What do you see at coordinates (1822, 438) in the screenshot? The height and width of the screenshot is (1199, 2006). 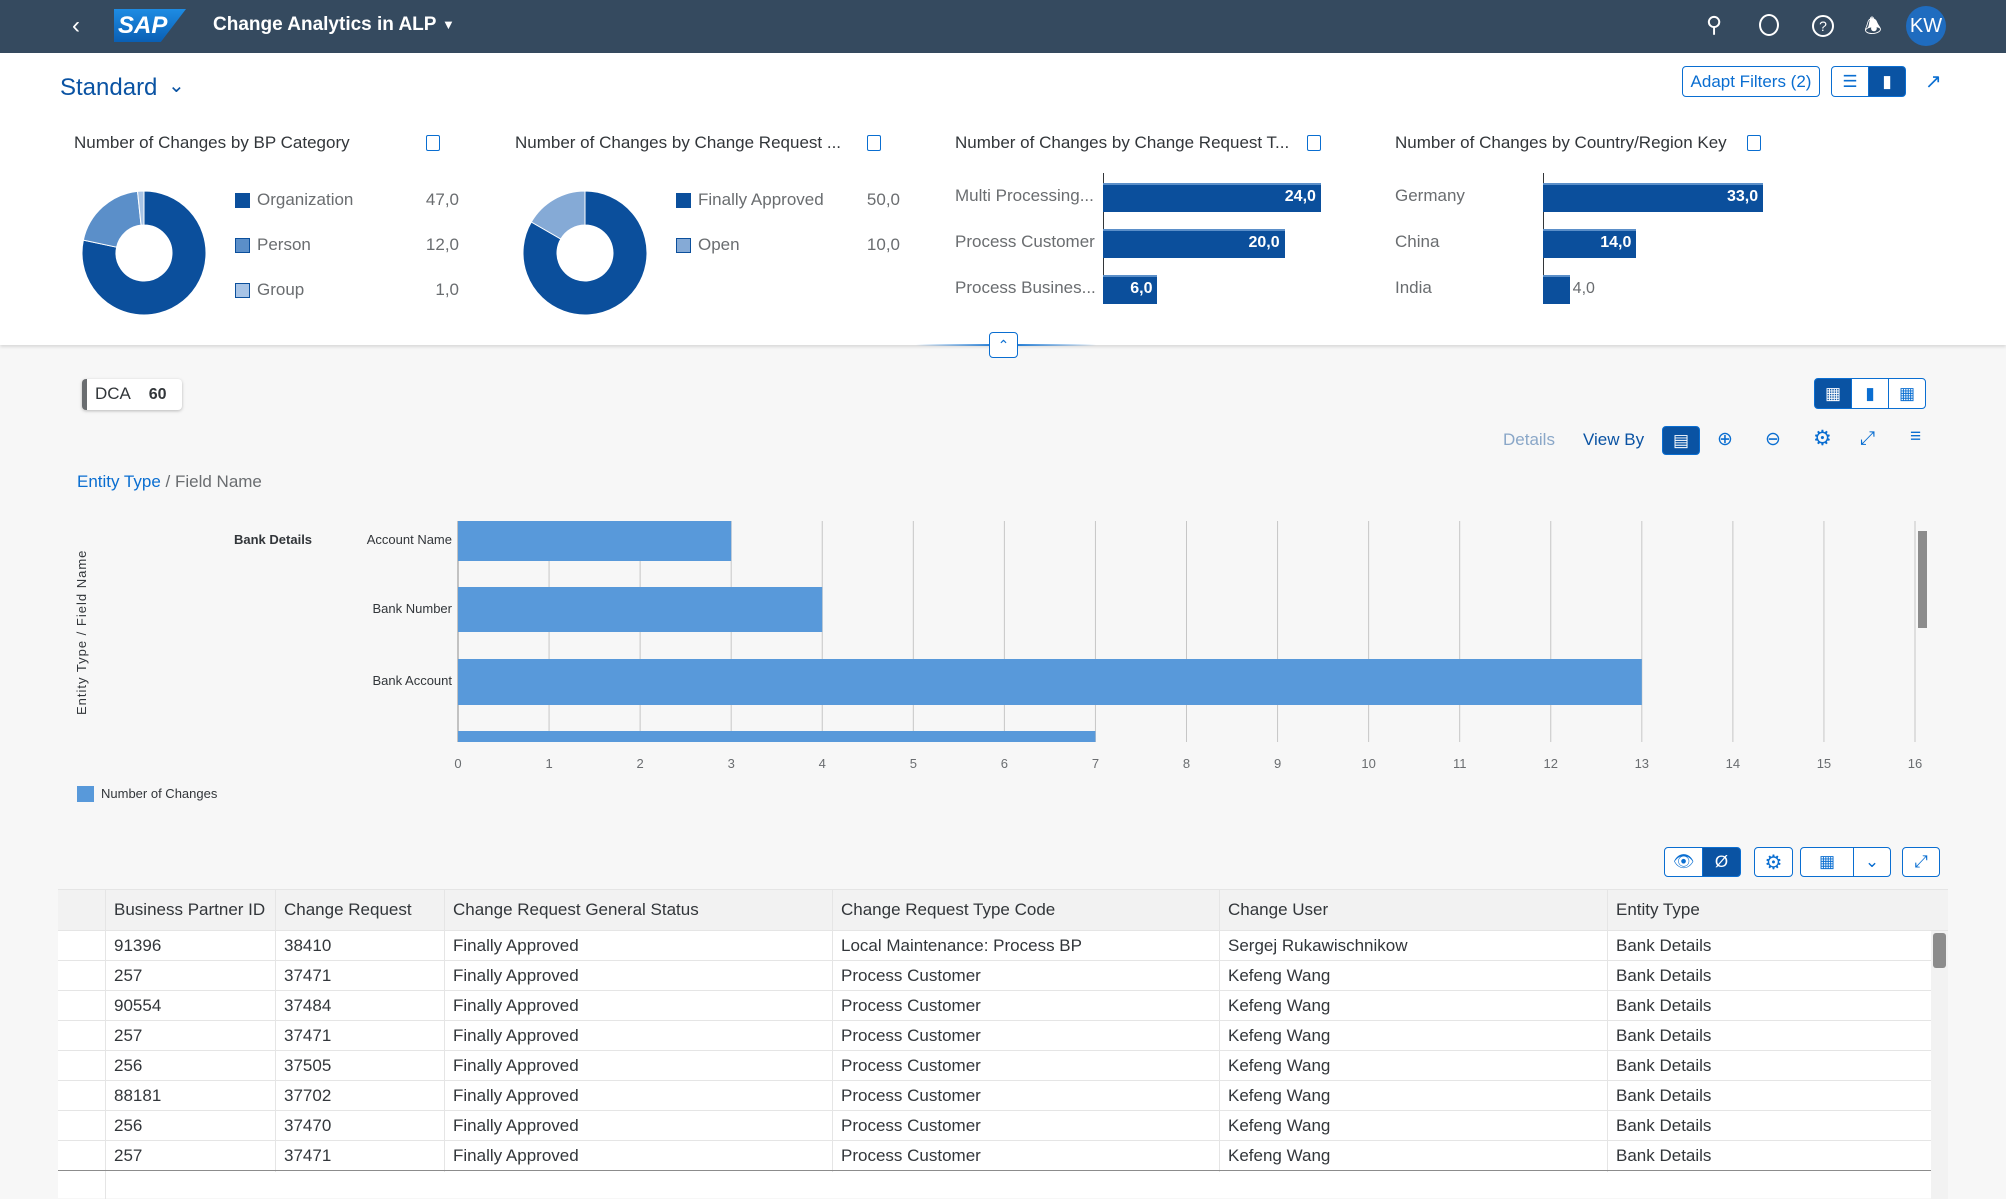 I see `settings-icon: ⚙` at bounding box center [1822, 438].